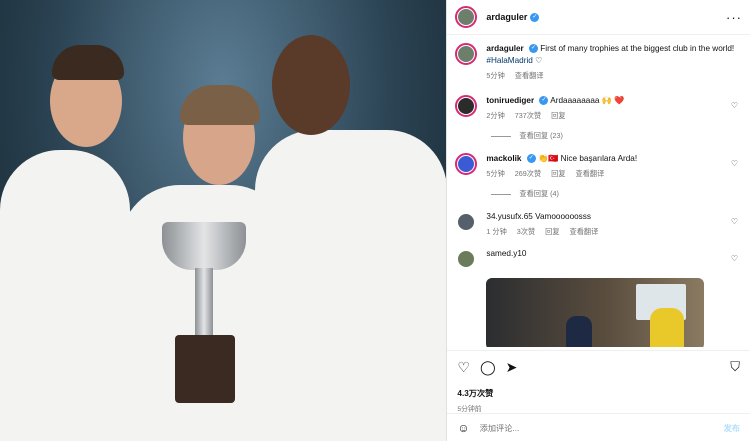 The height and width of the screenshot is (442, 750). Describe the element at coordinates (504, 48) in the screenshot. I see `caption-username: ardaguler` at that location.